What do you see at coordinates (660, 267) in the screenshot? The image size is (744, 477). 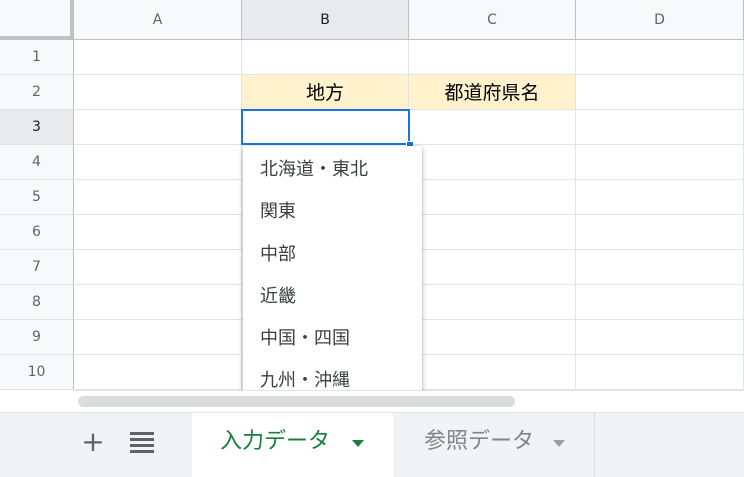 I see `cell-d7` at bounding box center [660, 267].